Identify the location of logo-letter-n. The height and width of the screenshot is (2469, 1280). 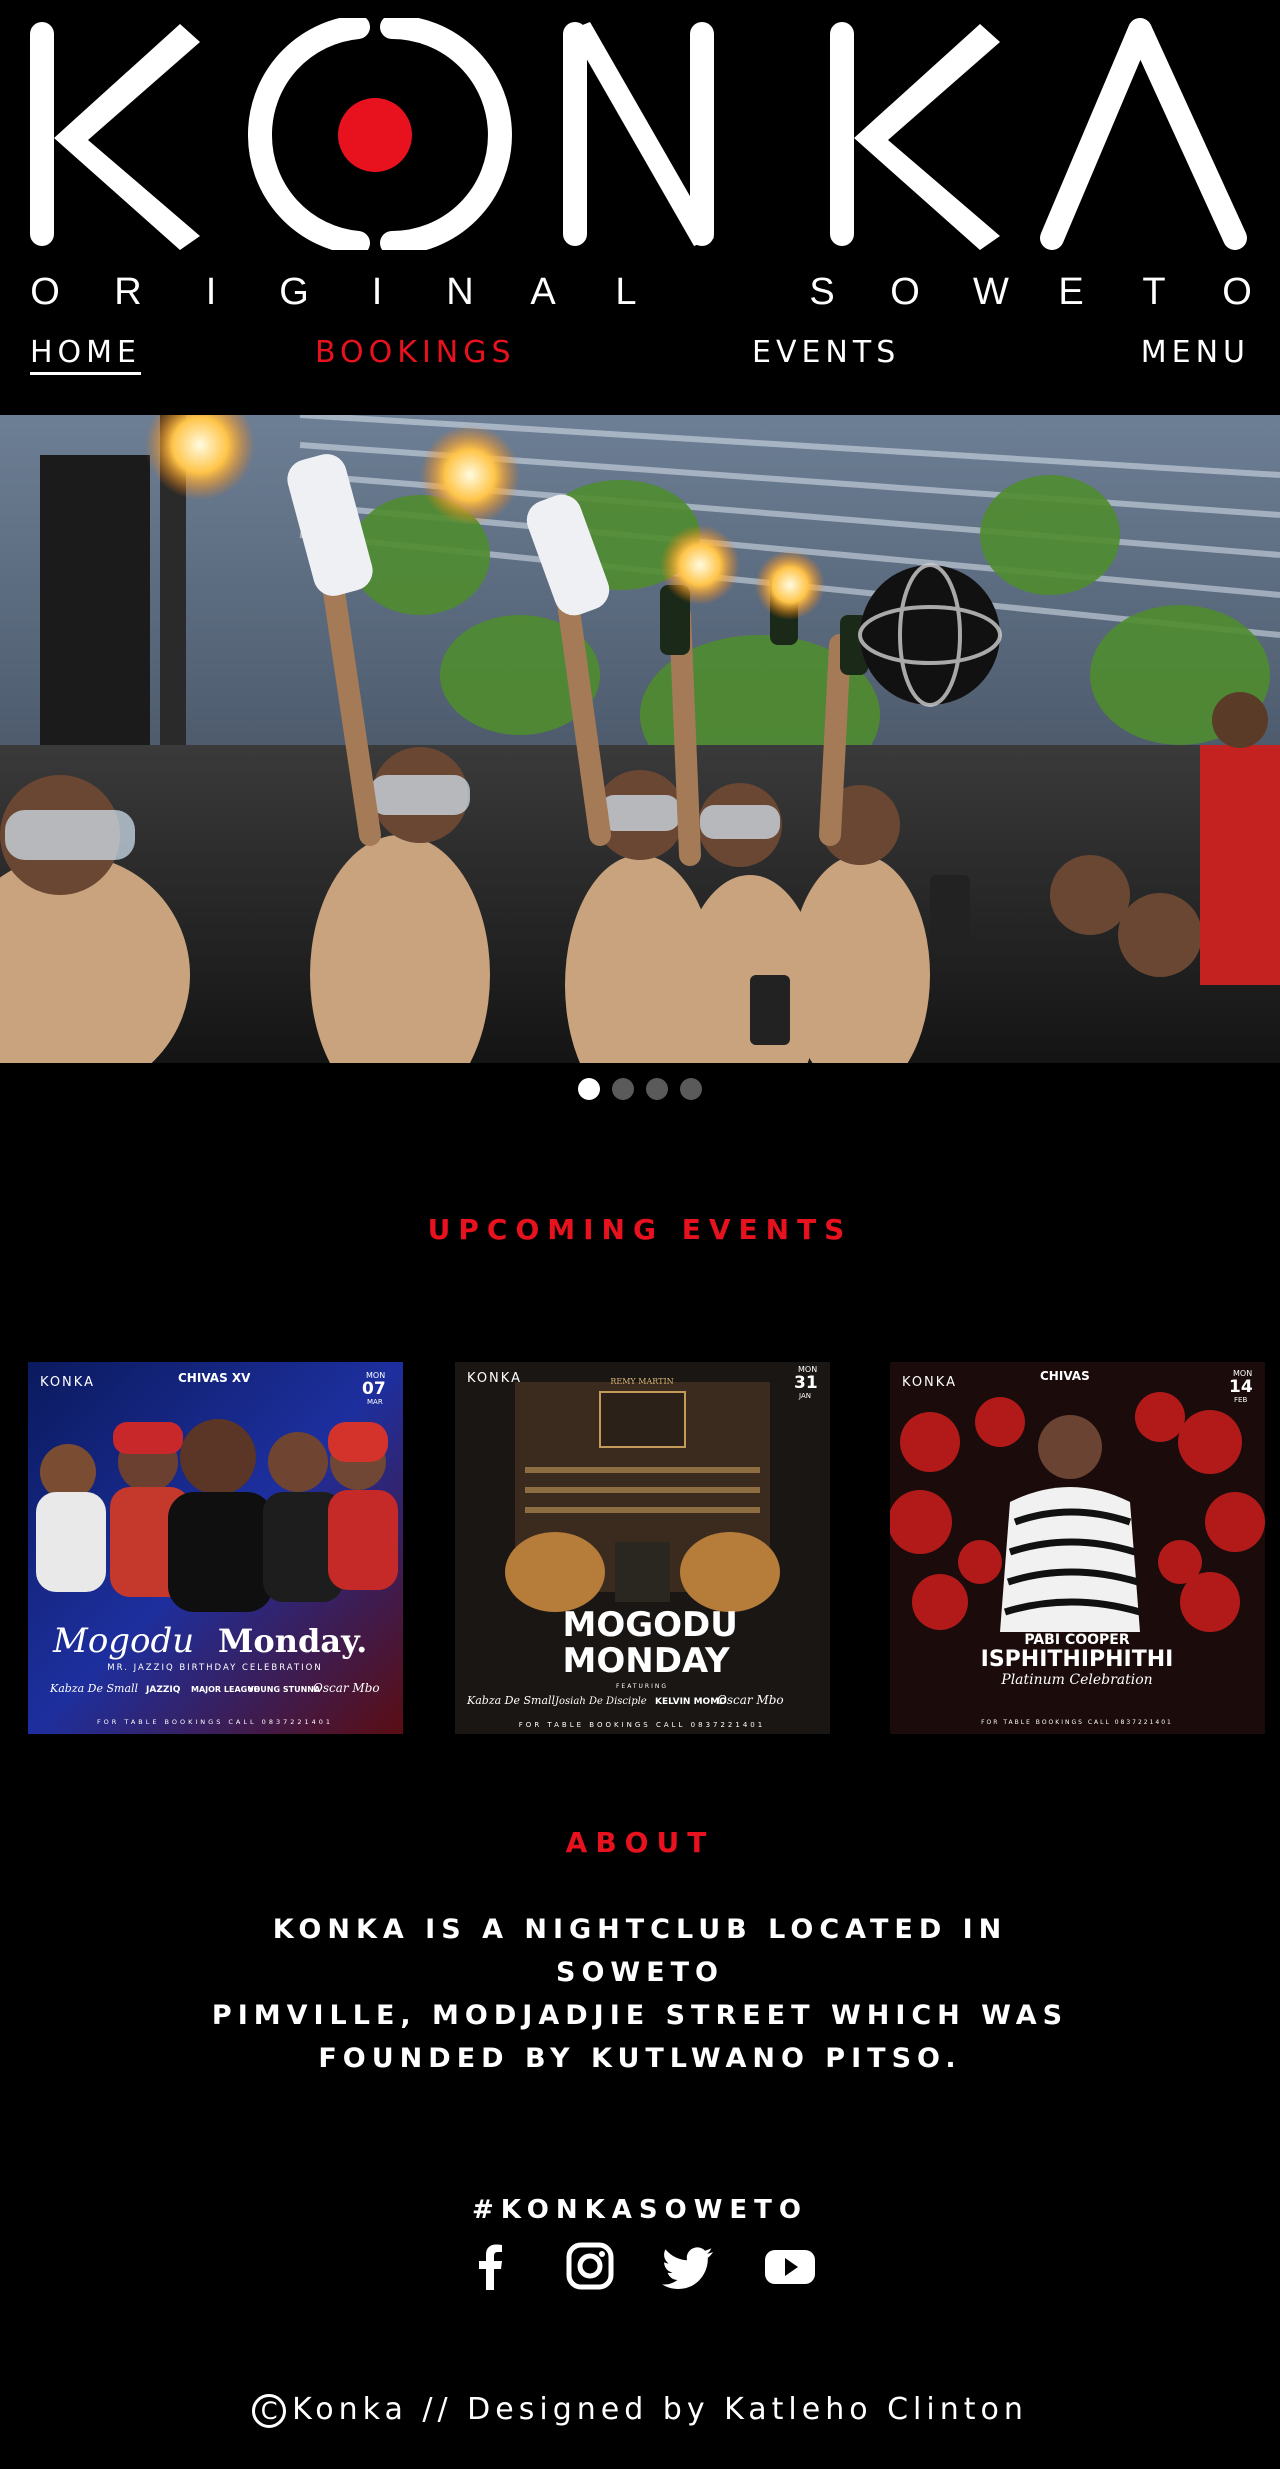
(638, 134).